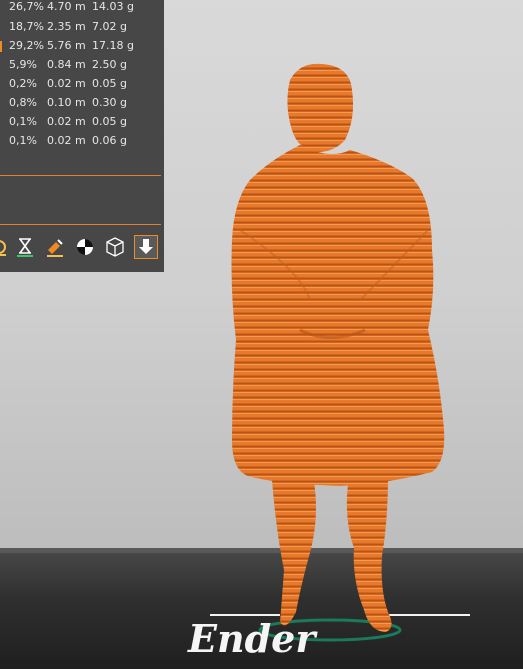  What do you see at coordinates (109, 140) in the screenshot?
I see `stat-weight: 0.06 g` at bounding box center [109, 140].